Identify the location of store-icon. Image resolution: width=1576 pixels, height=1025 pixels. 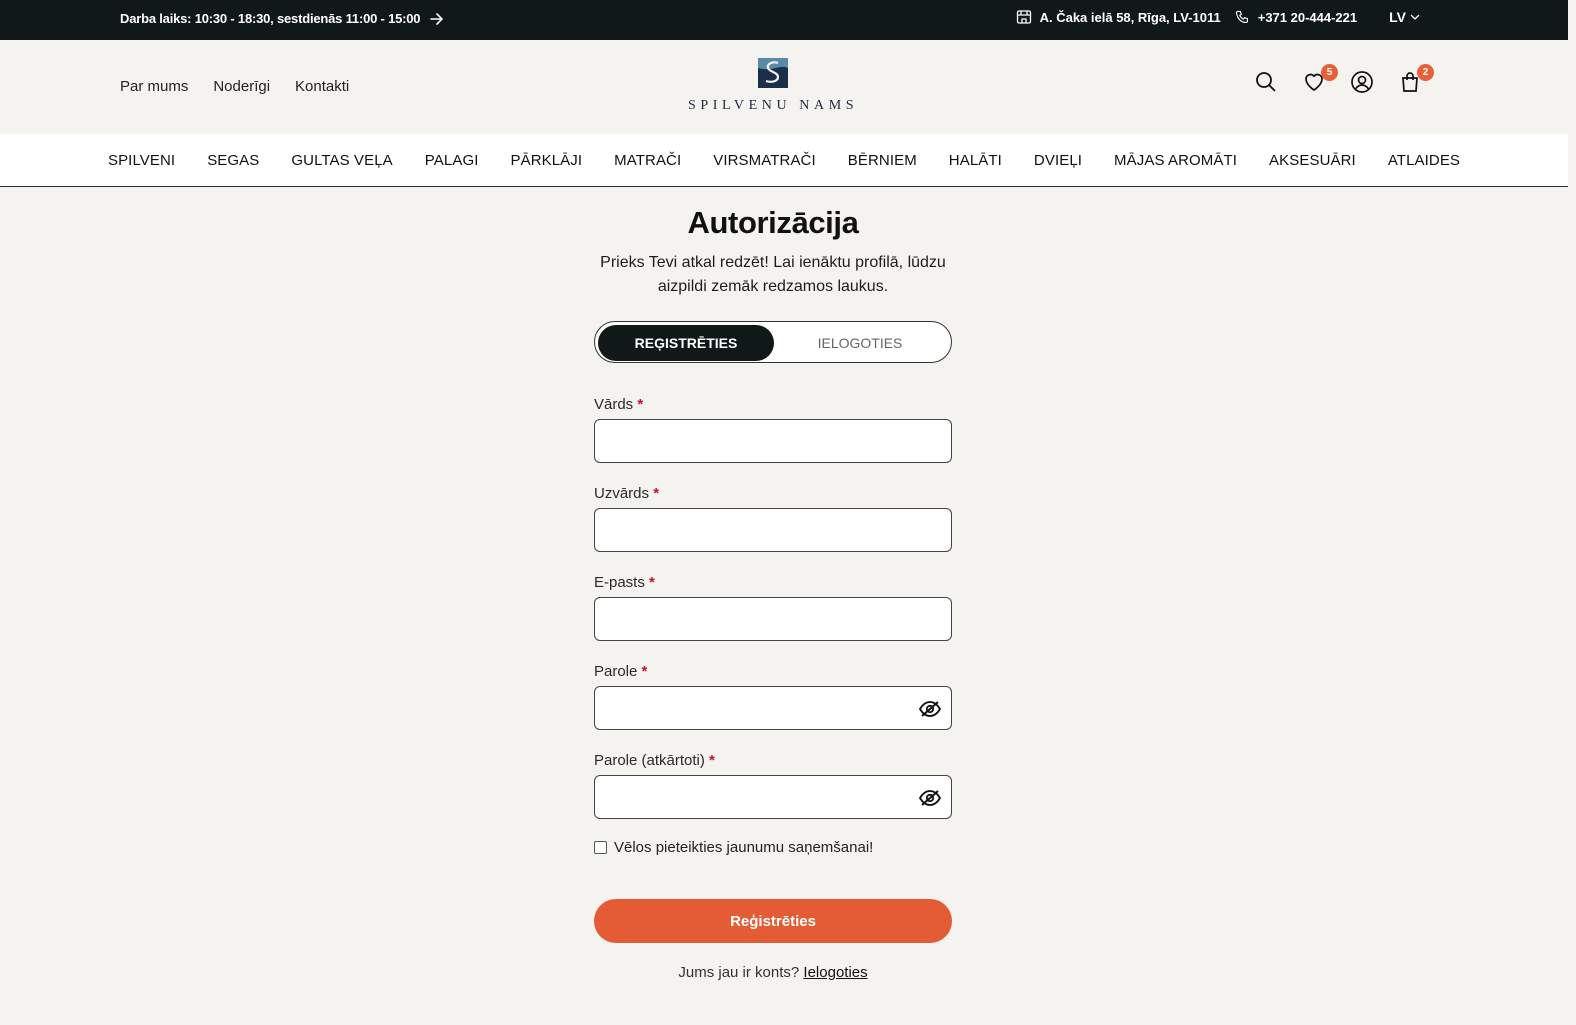
(1024, 17).